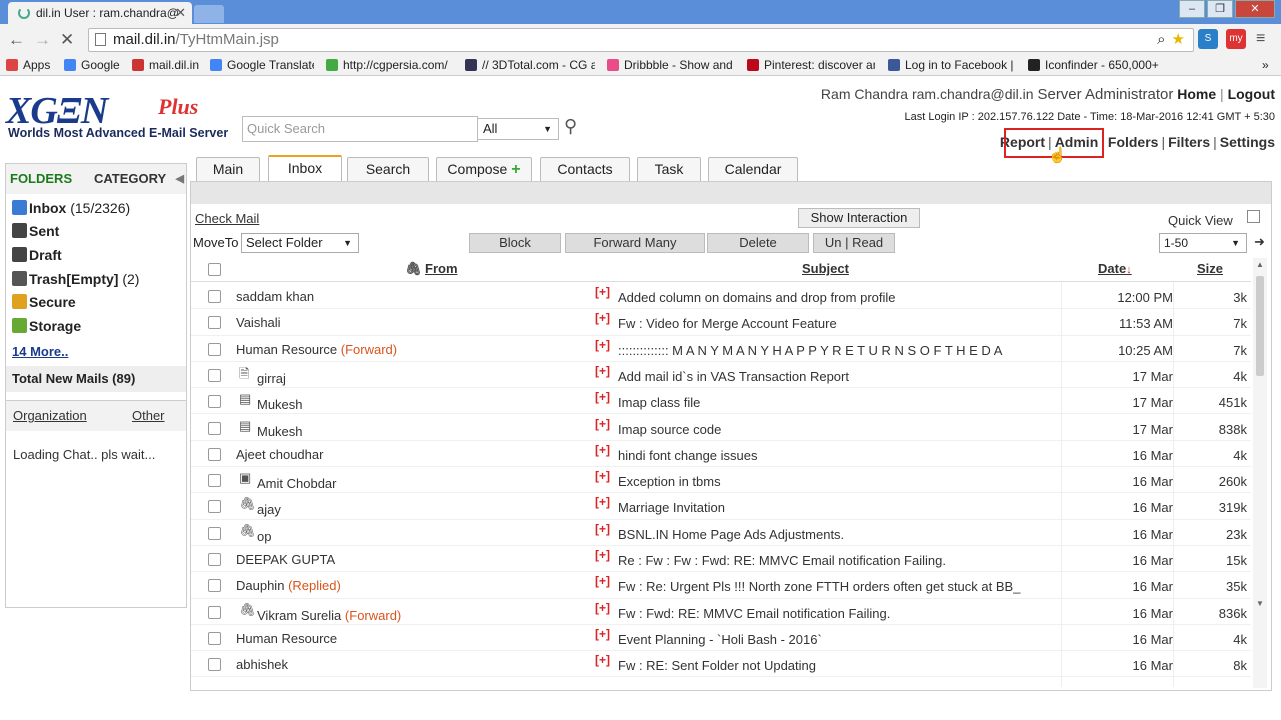 The image size is (1281, 720). I want to click on tab-contacts: Contacts, so click(585, 169).